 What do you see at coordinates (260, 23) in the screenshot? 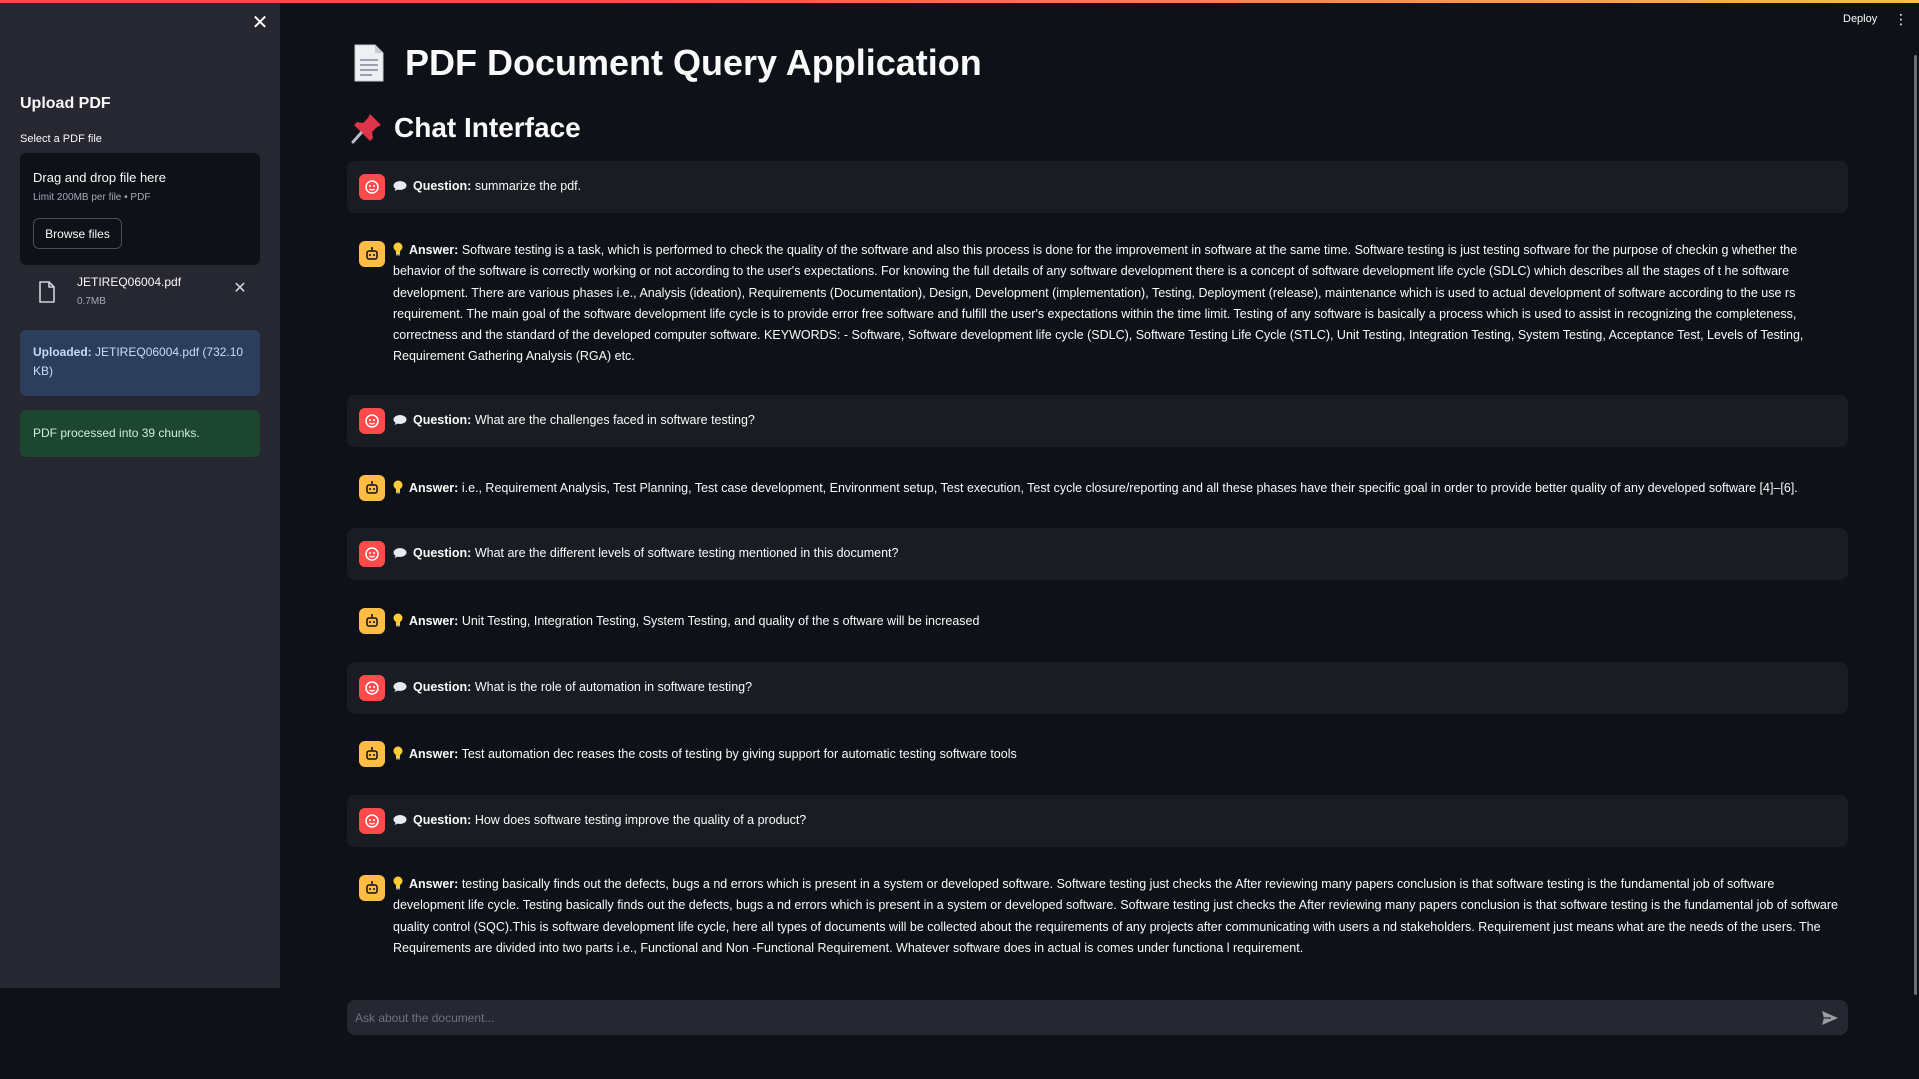
I see `close-sidebar-icon: ✕` at bounding box center [260, 23].